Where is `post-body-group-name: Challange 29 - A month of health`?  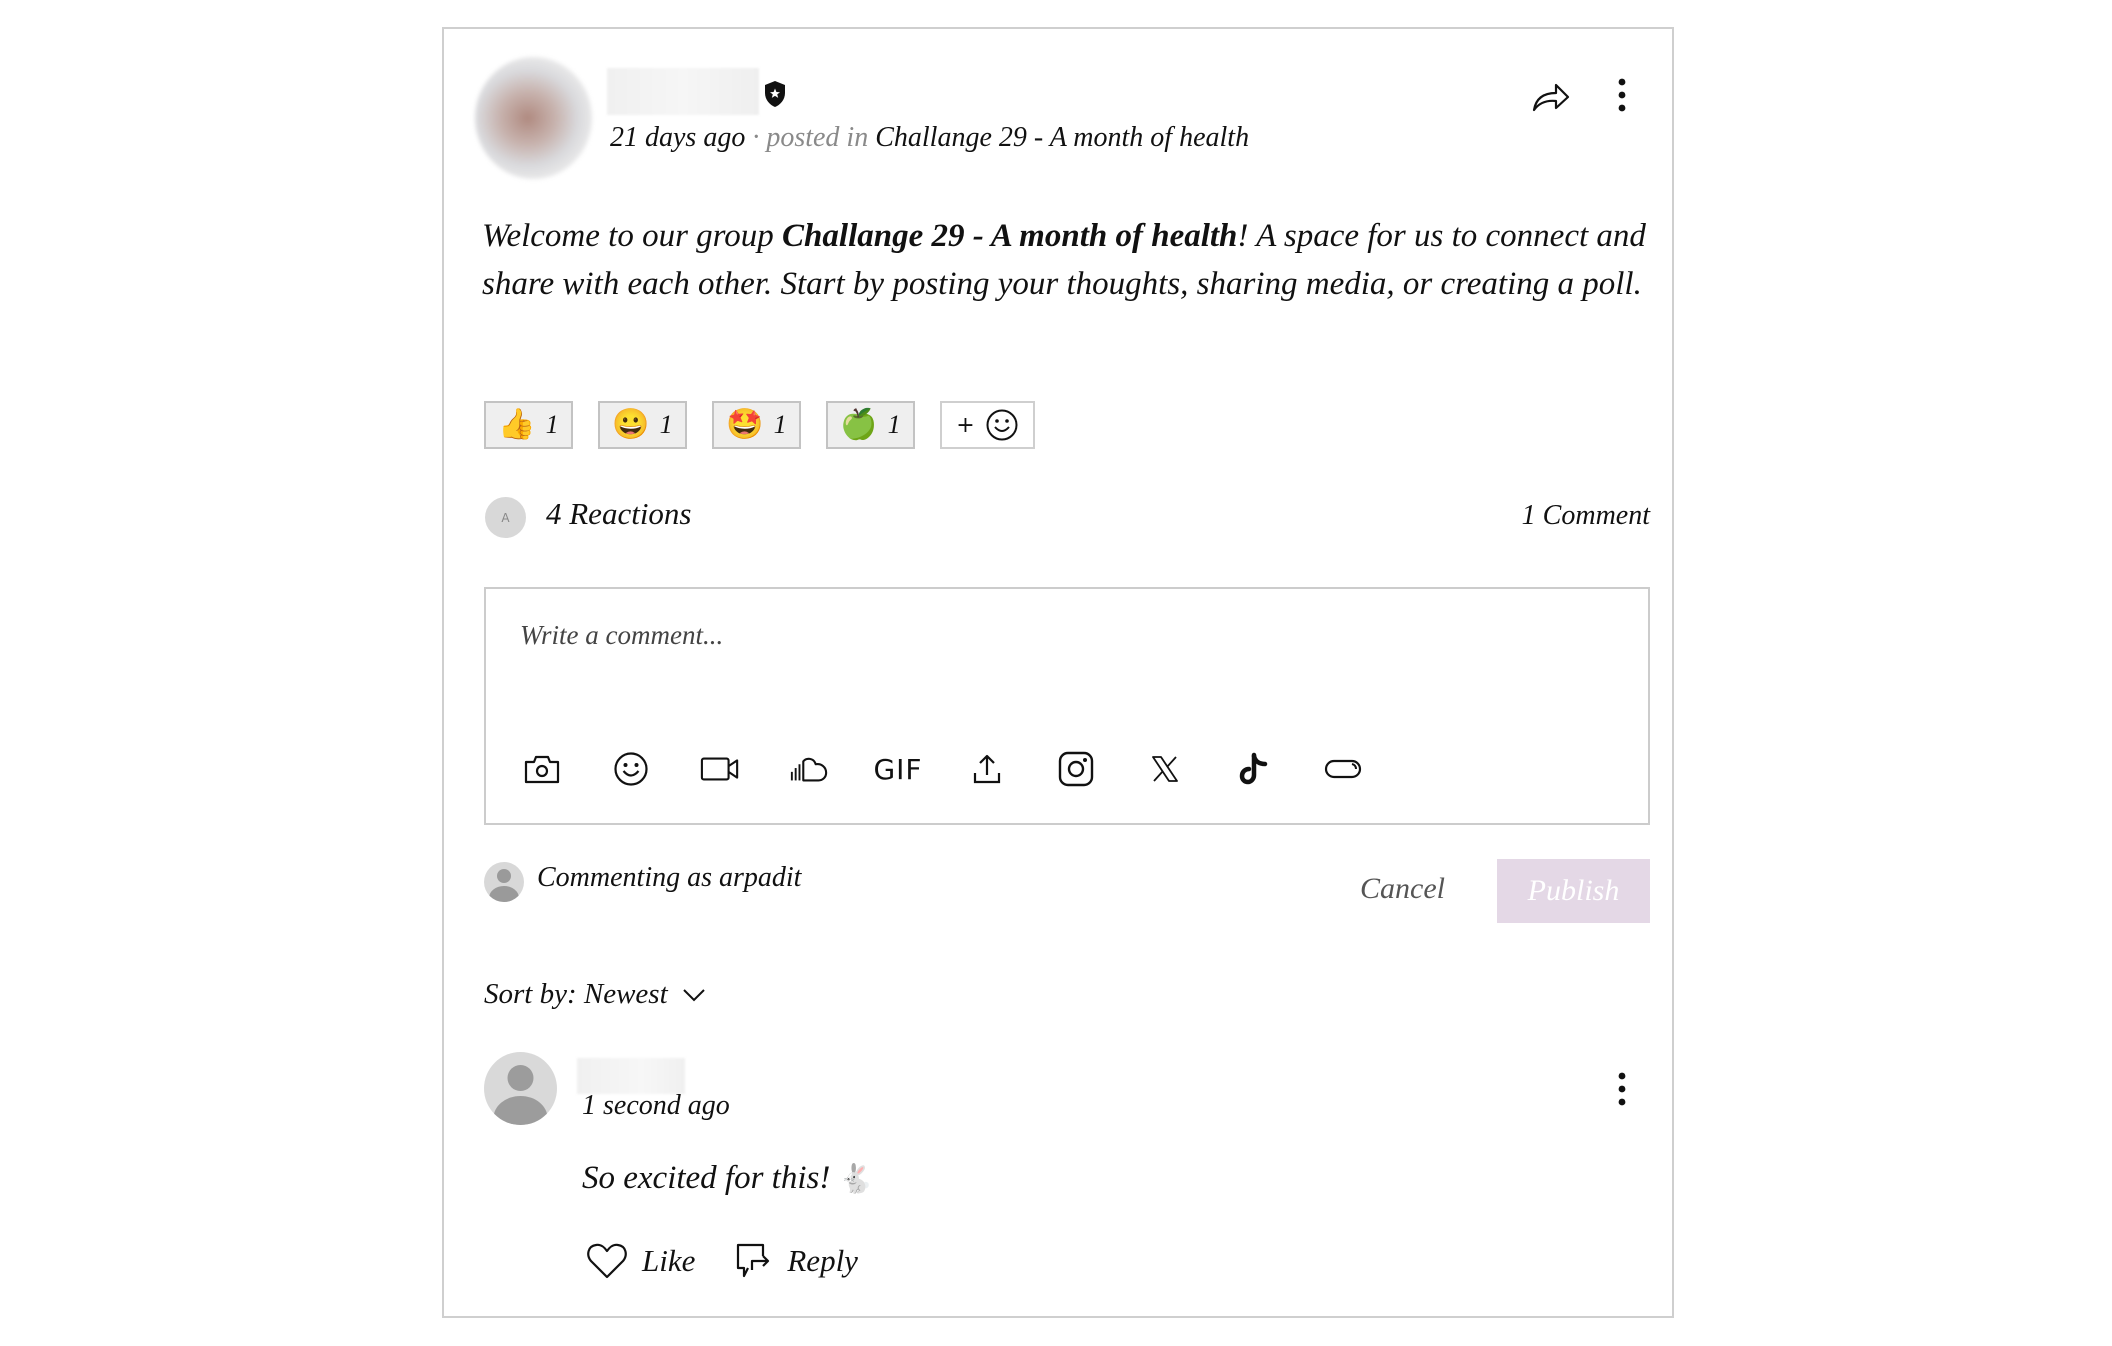 post-body-group-name: Challange 29 - A month of health is located at coordinates (1010, 236).